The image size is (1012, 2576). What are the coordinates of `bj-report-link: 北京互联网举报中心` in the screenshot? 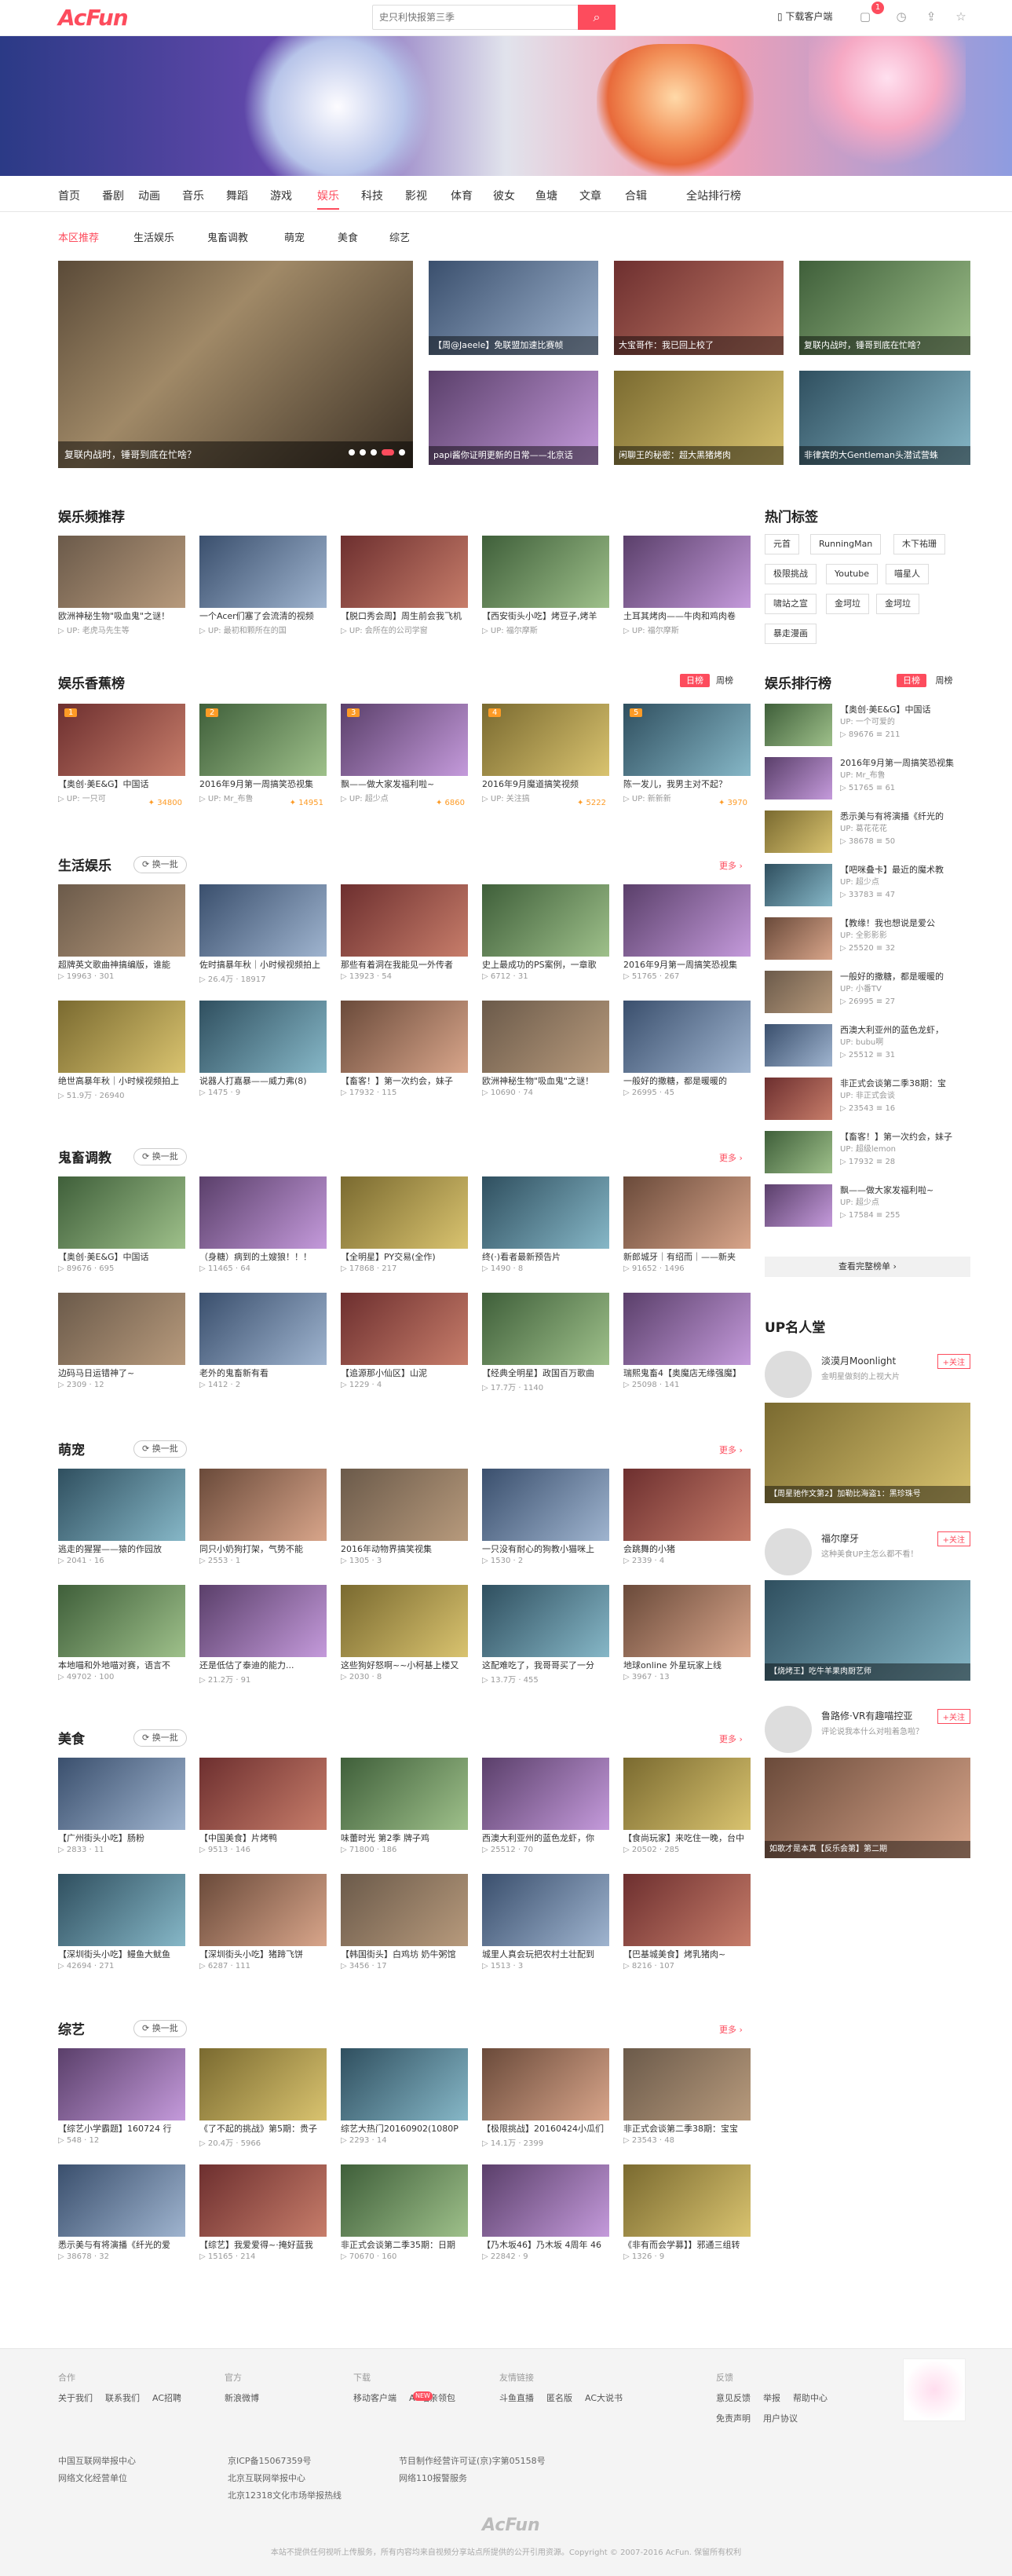 It's located at (285, 2479).